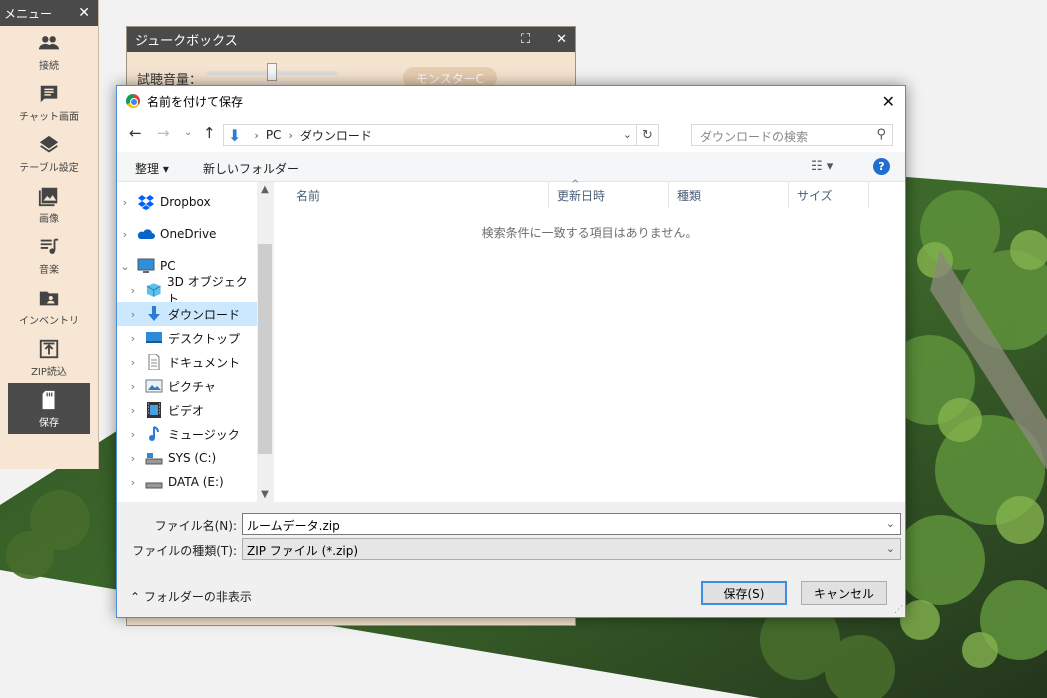 The width and height of the screenshot is (1047, 698). I want to click on nav-item-documents: › ドキュメント, so click(187, 362).